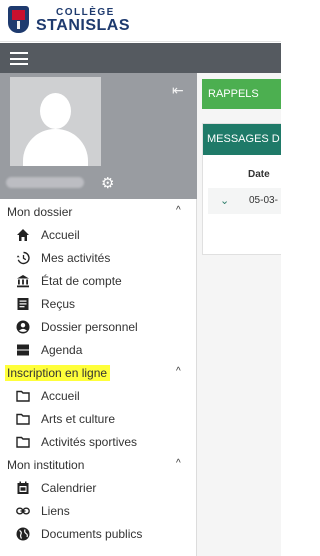 This screenshot has height=556, width=320. I want to click on sidebar-item: Documents publics, so click(98, 533).